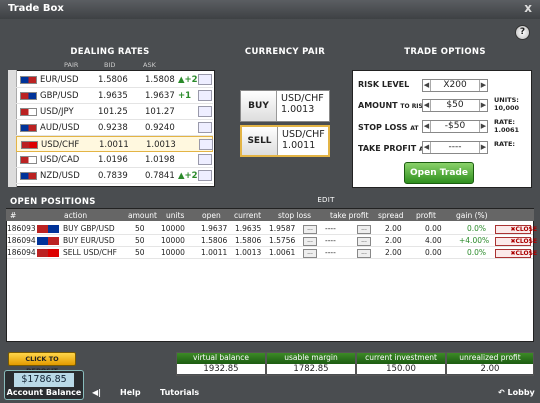 The height and width of the screenshot is (403, 540). I want to click on buy-button: BUY USD/CHF 1.0013, so click(285, 106).